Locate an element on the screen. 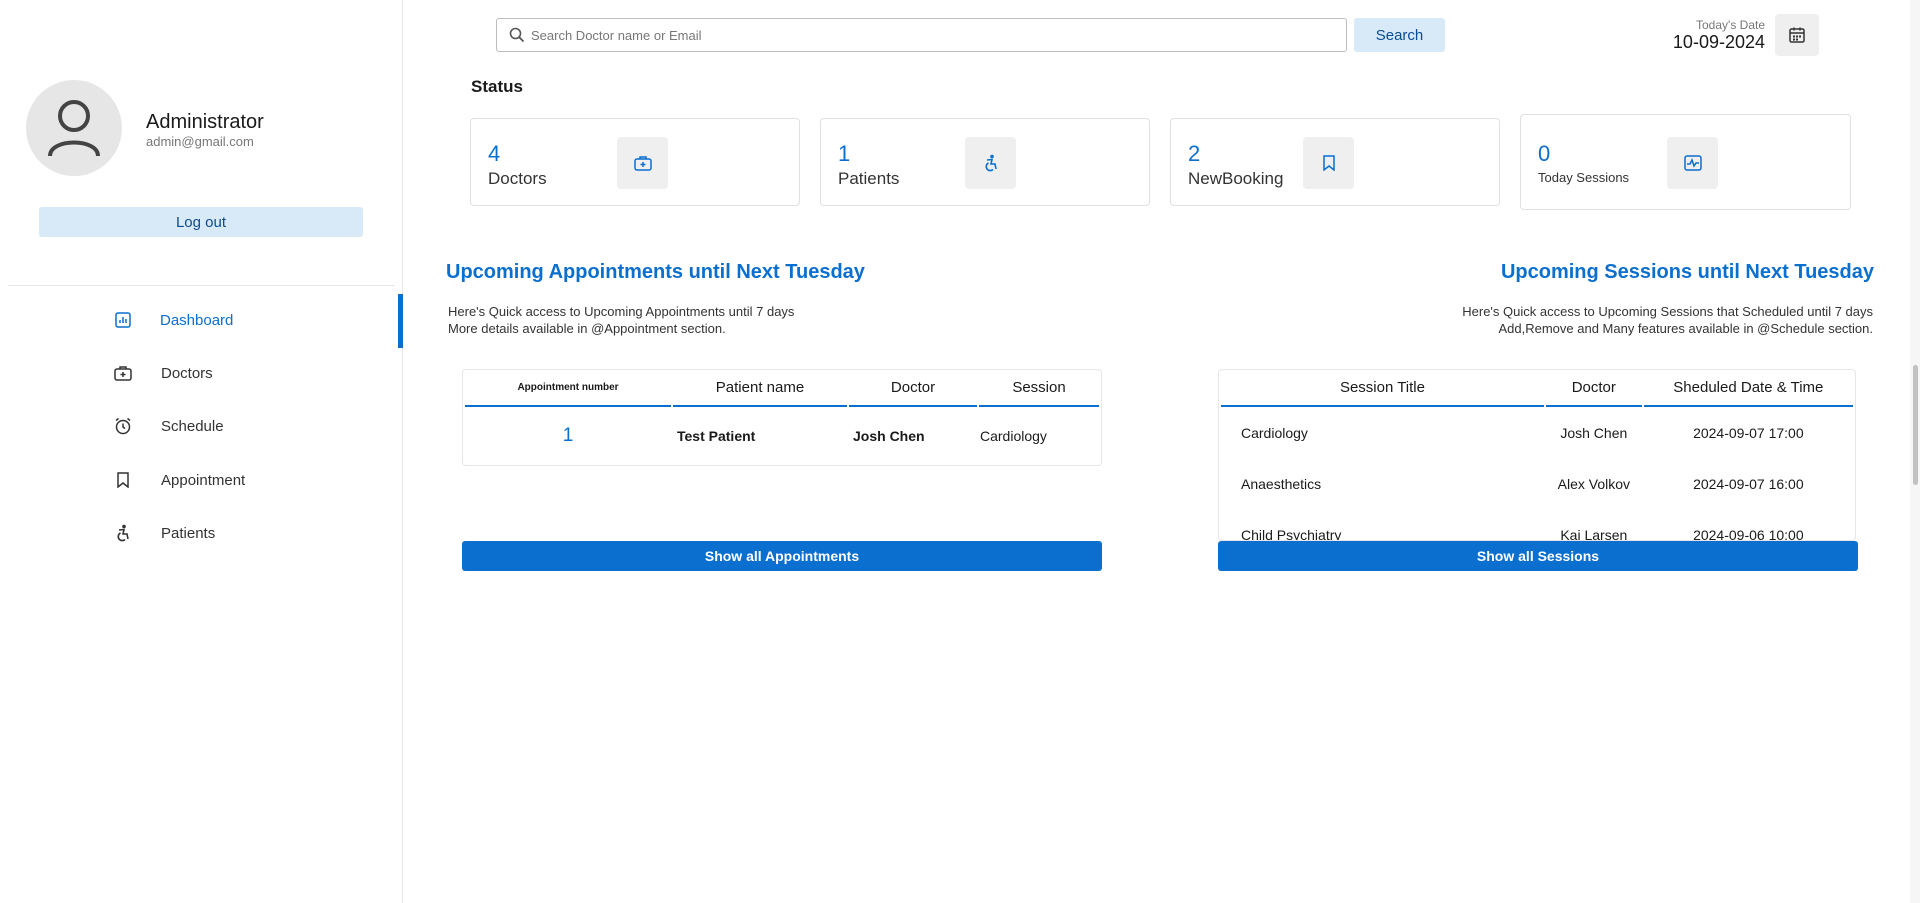 The width and height of the screenshot is (1920, 903). stat-label: Today Sessions is located at coordinates (1584, 177).